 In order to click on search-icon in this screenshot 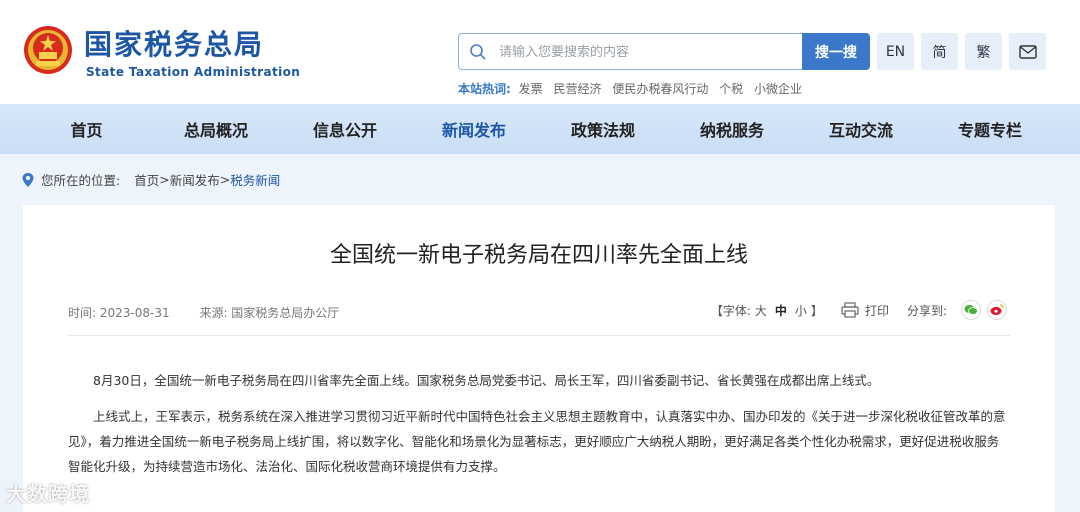, I will do `click(478, 52)`.